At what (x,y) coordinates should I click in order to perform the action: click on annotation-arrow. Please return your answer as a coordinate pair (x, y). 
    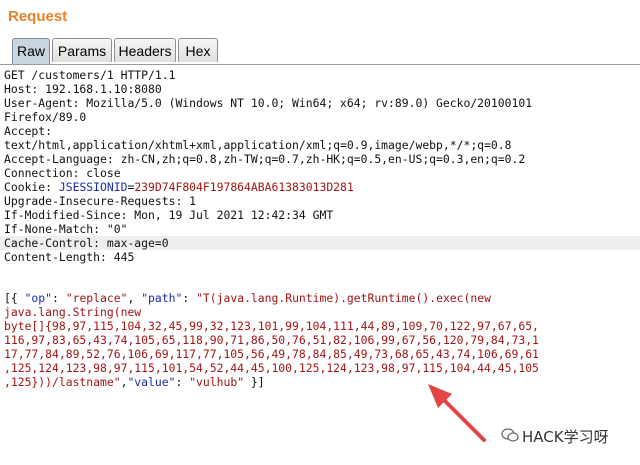
    Looking at the image, I should click on (457, 413).